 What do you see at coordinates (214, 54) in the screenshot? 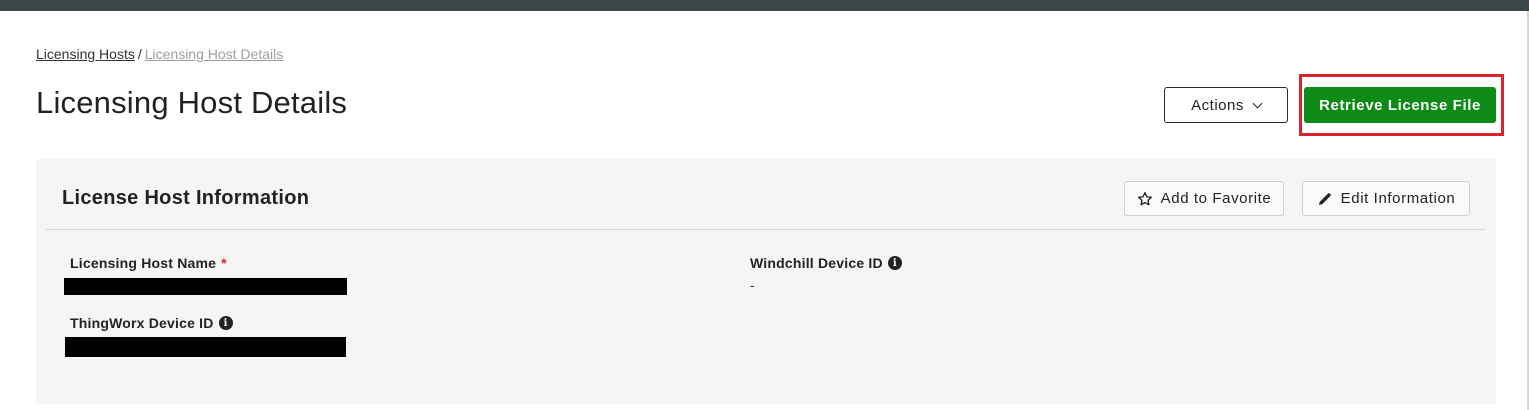
I see `breadcrumb-licensing-host-details: Licensing Host Details` at bounding box center [214, 54].